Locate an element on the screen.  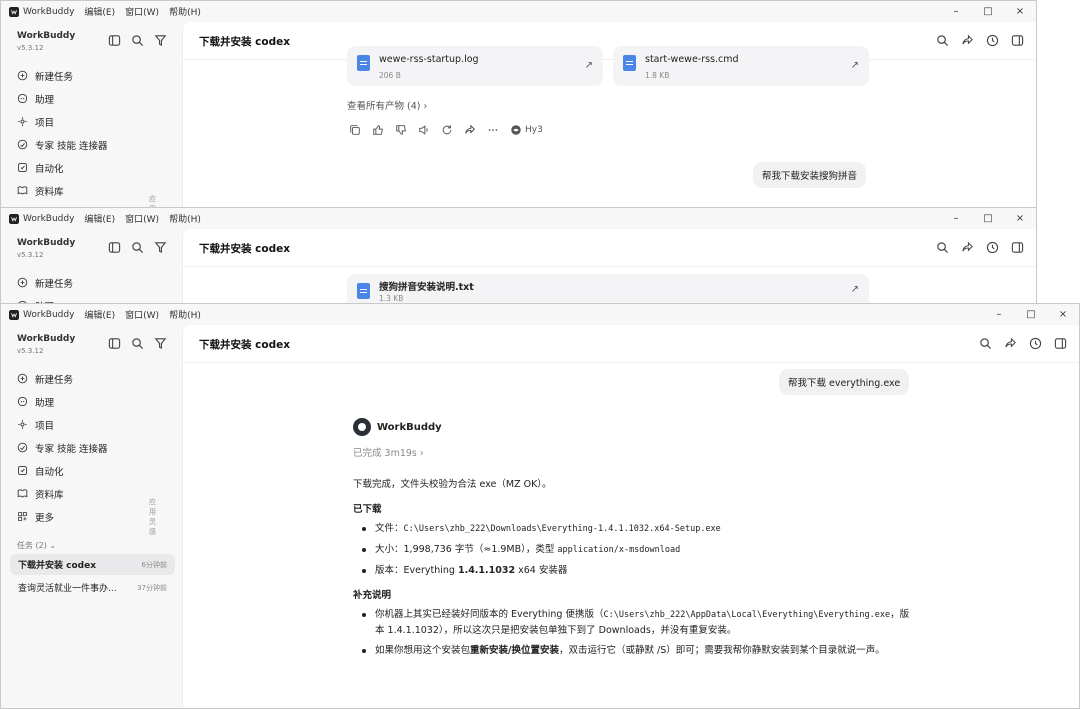
completion-status: 已完成 3m19s › is located at coordinates (388, 452).